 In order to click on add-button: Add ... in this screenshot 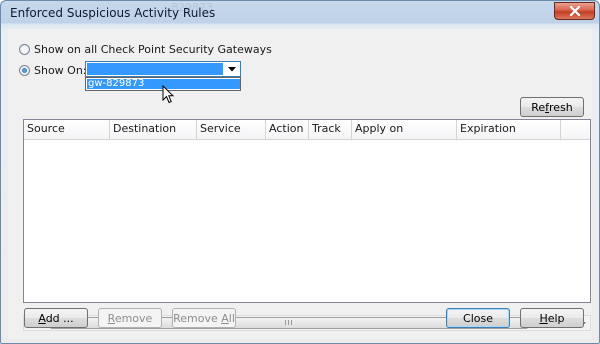, I will do `click(56, 318)`.